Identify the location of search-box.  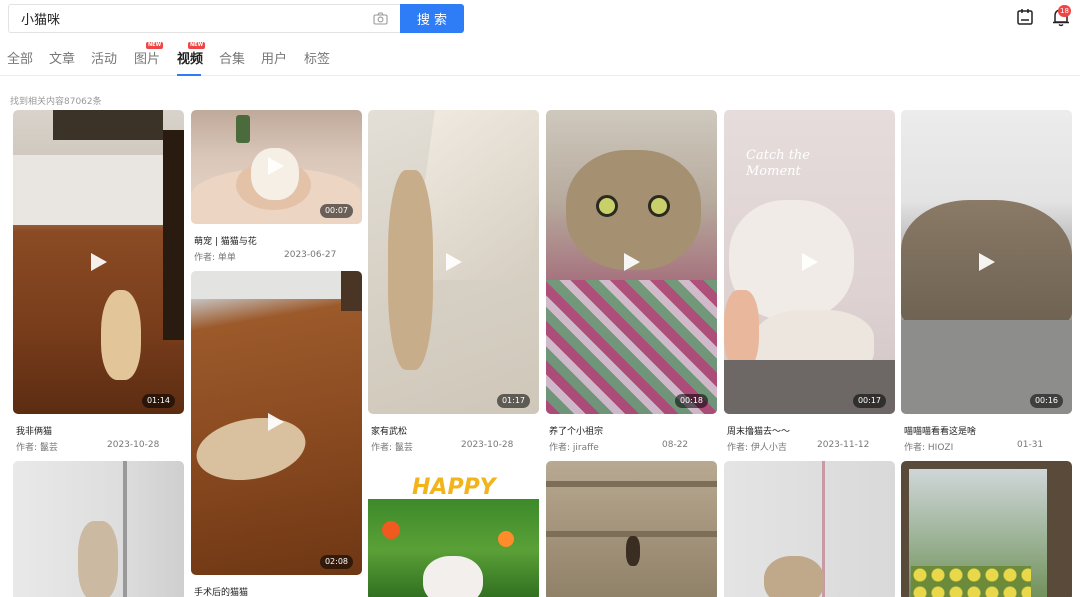
(204, 18).